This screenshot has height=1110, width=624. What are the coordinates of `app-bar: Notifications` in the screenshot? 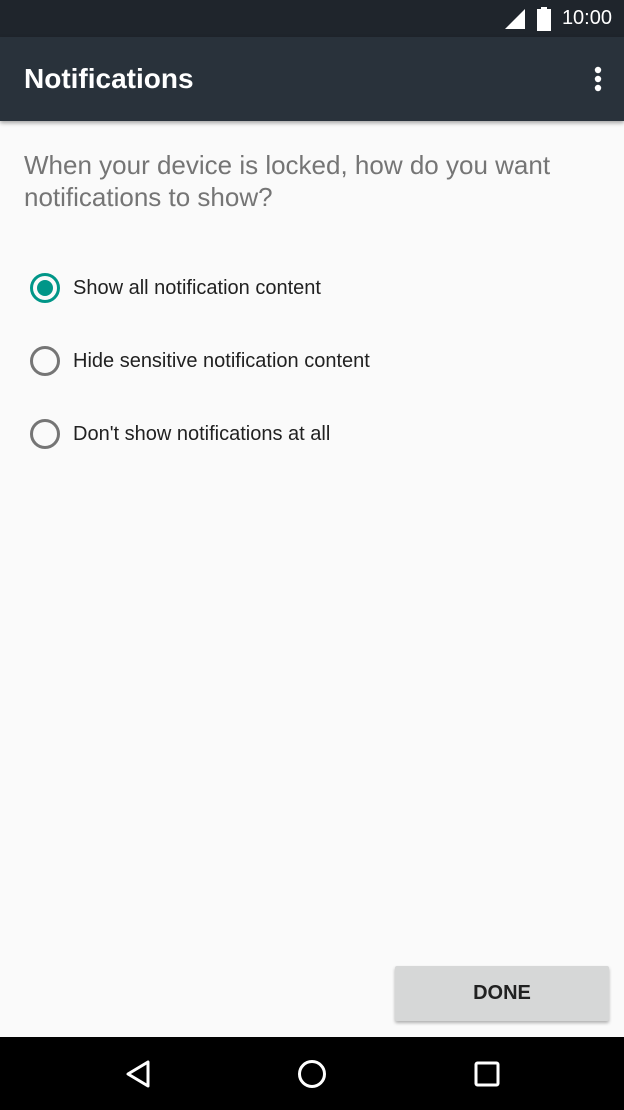 It's located at (312, 79).